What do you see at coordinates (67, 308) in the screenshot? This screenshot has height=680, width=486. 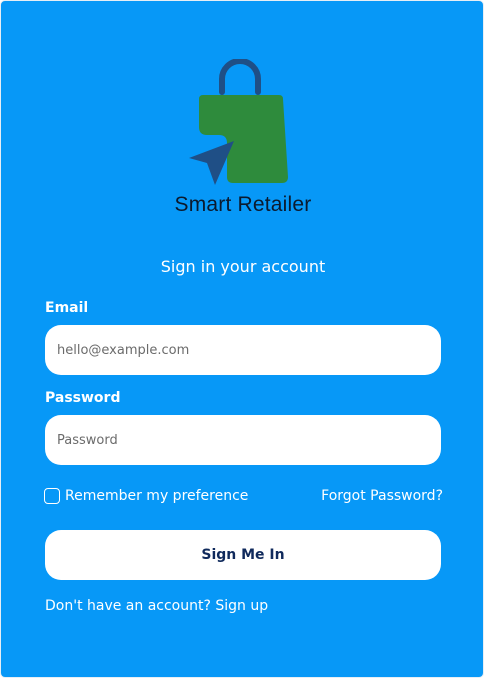 I see `email-label: Email` at bounding box center [67, 308].